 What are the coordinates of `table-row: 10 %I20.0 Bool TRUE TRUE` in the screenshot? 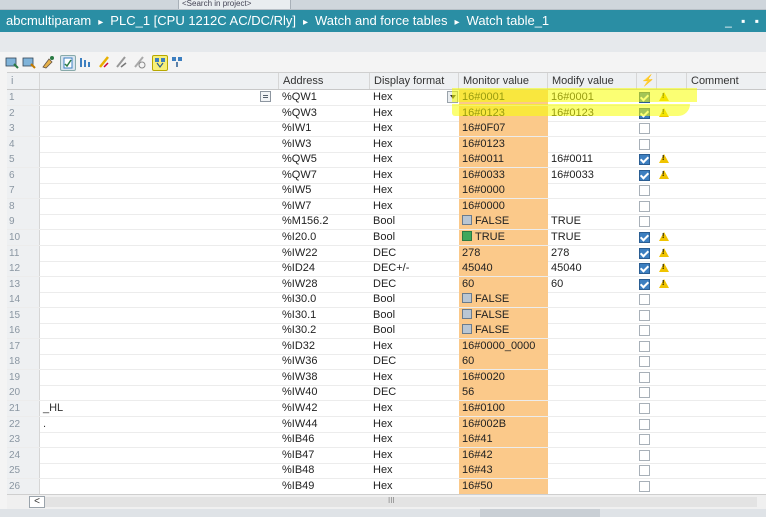 It's located at (386, 237).